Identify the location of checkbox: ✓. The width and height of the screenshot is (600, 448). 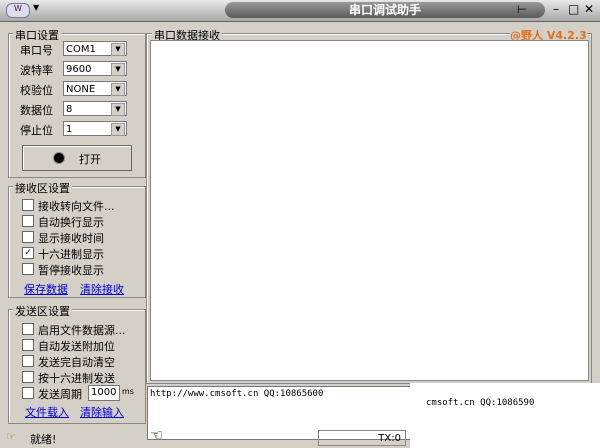
(28, 253).